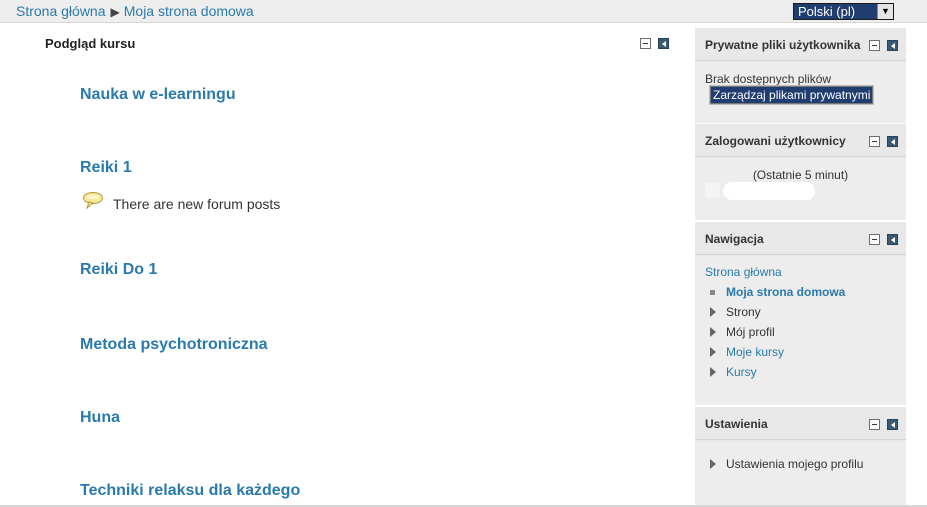 The width and height of the screenshot is (927, 507). Describe the element at coordinates (736, 424) in the screenshot. I see `block-title: Ustawienia` at that location.